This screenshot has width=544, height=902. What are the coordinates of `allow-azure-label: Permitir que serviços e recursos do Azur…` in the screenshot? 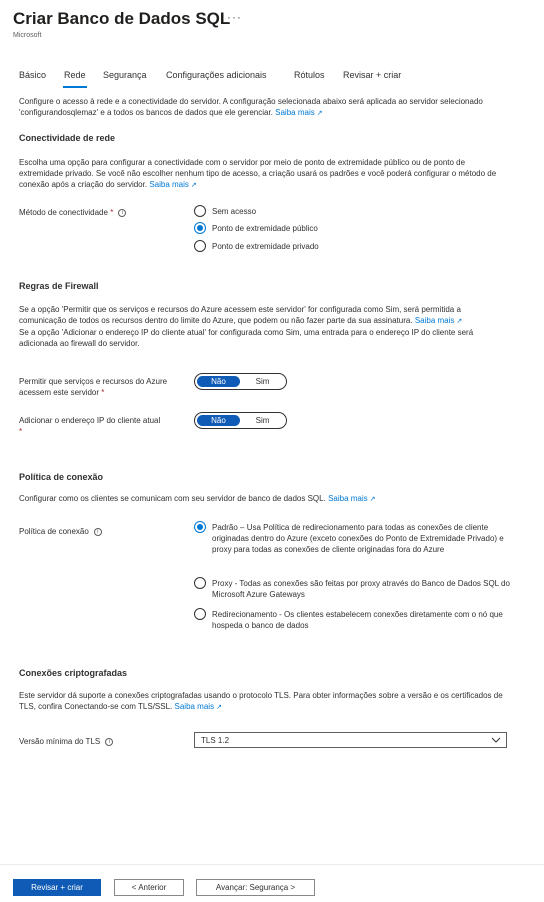 It's located at (93, 387).